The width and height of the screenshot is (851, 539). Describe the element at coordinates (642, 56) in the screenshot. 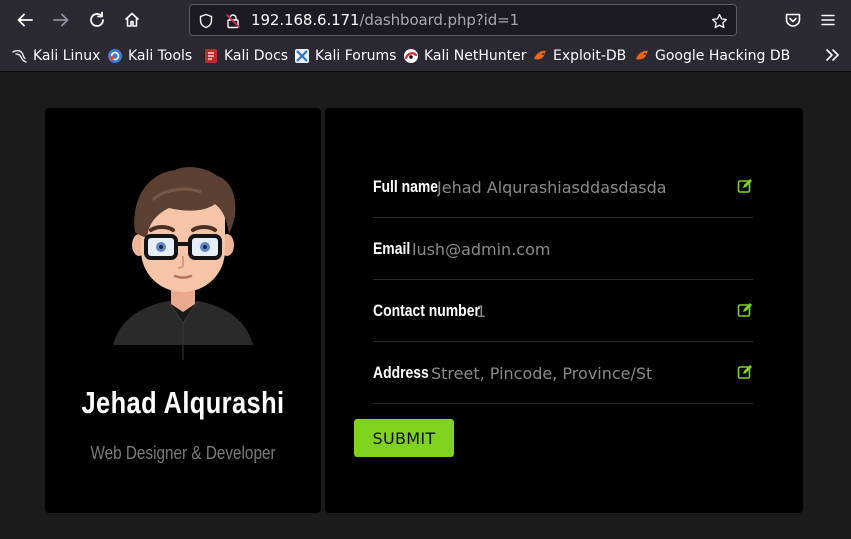

I see `ghdb-icon` at that location.